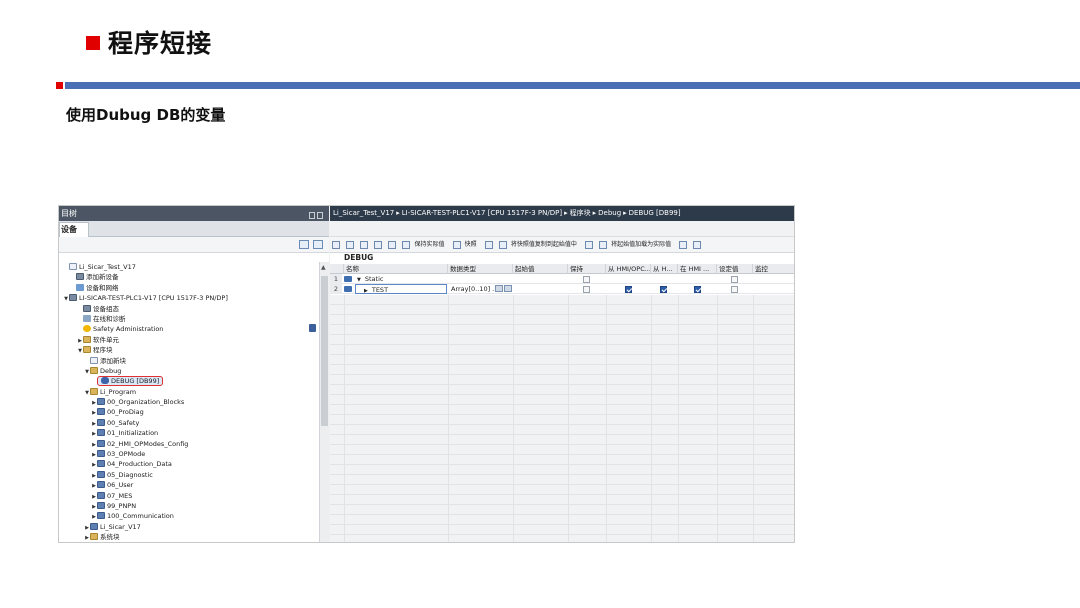 Image resolution: width=1080 pixels, height=608 pixels. What do you see at coordinates (364, 245) in the screenshot?
I see `expand-icon` at bounding box center [364, 245].